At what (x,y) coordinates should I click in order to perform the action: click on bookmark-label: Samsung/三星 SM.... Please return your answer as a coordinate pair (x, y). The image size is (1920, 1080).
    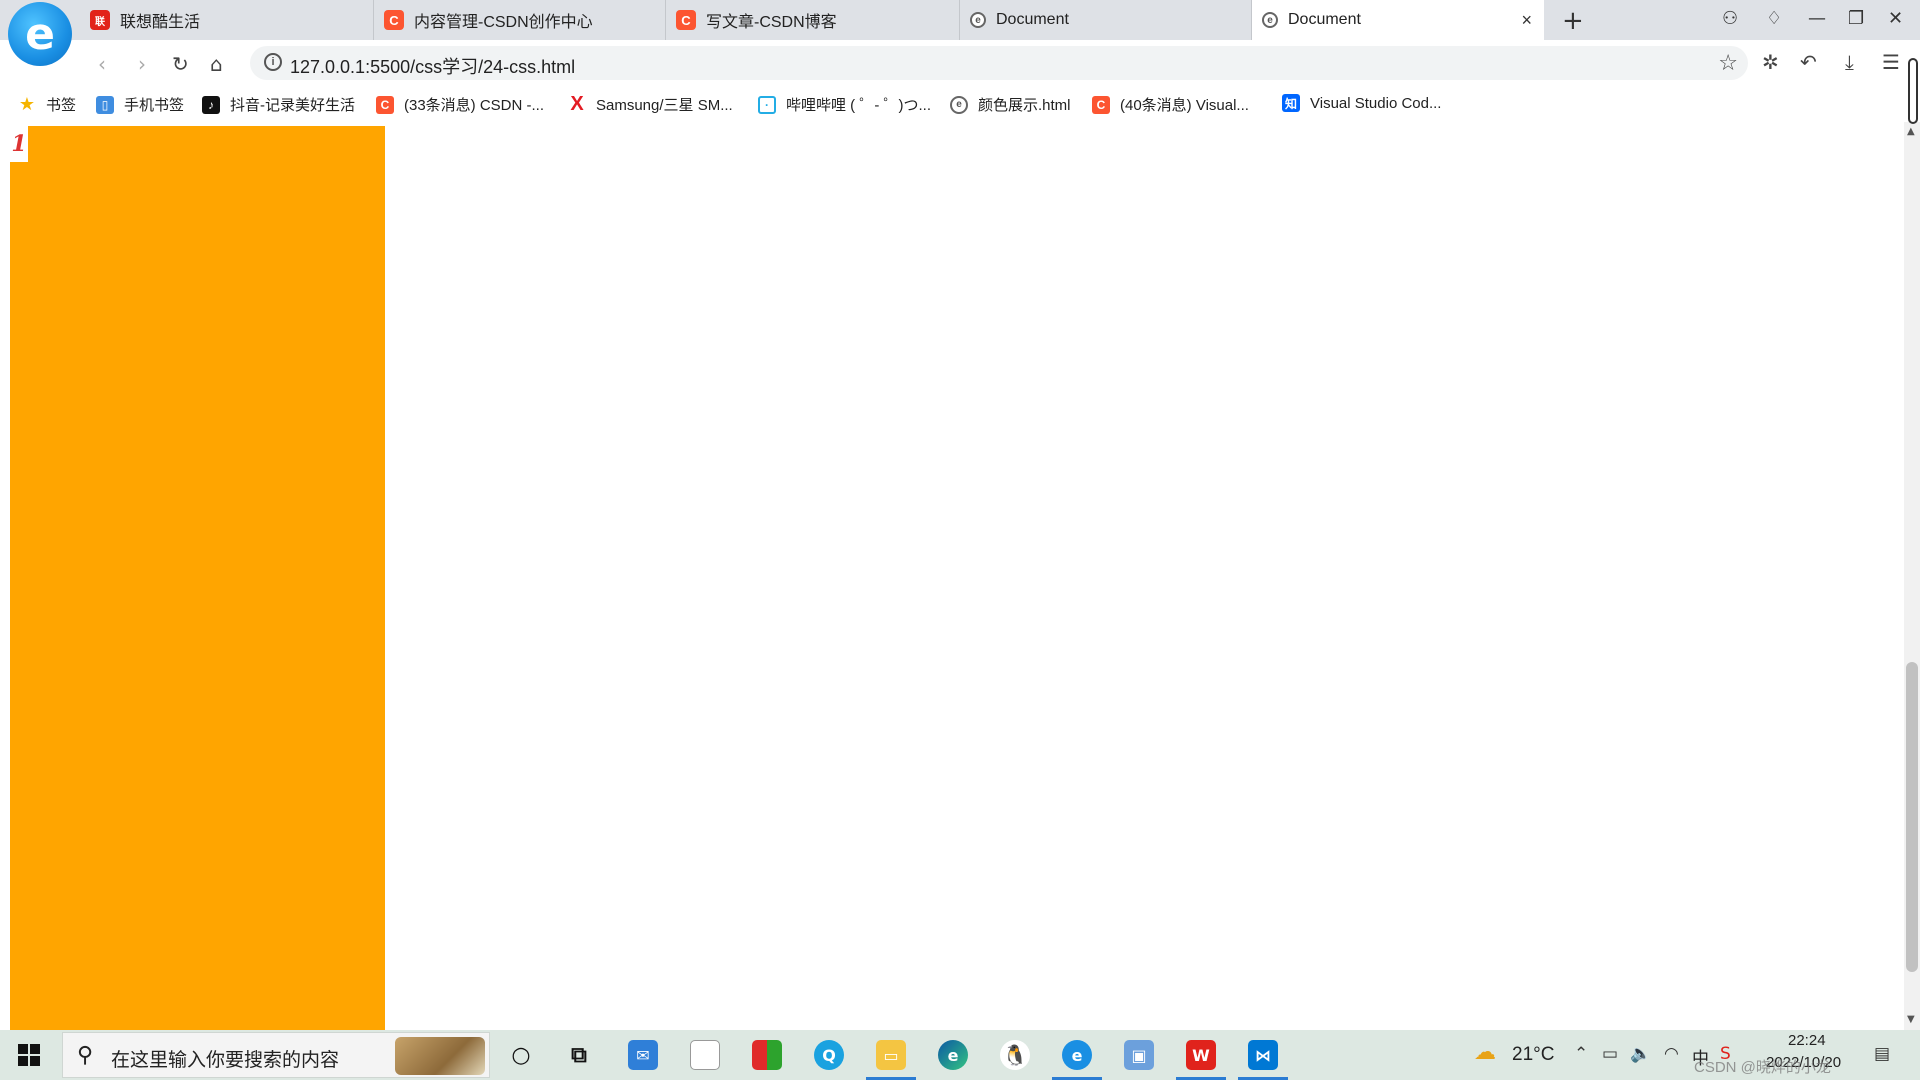
    Looking at the image, I should click on (664, 105).